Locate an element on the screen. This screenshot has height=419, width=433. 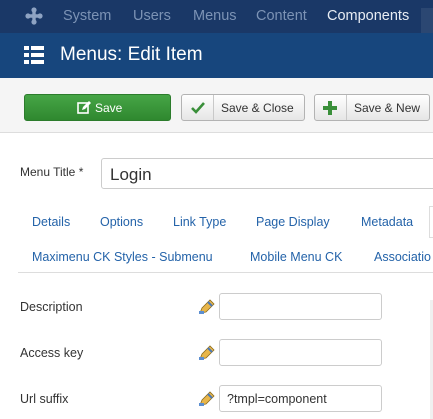
url-suffix-label: Url suffix is located at coordinates (44, 399).